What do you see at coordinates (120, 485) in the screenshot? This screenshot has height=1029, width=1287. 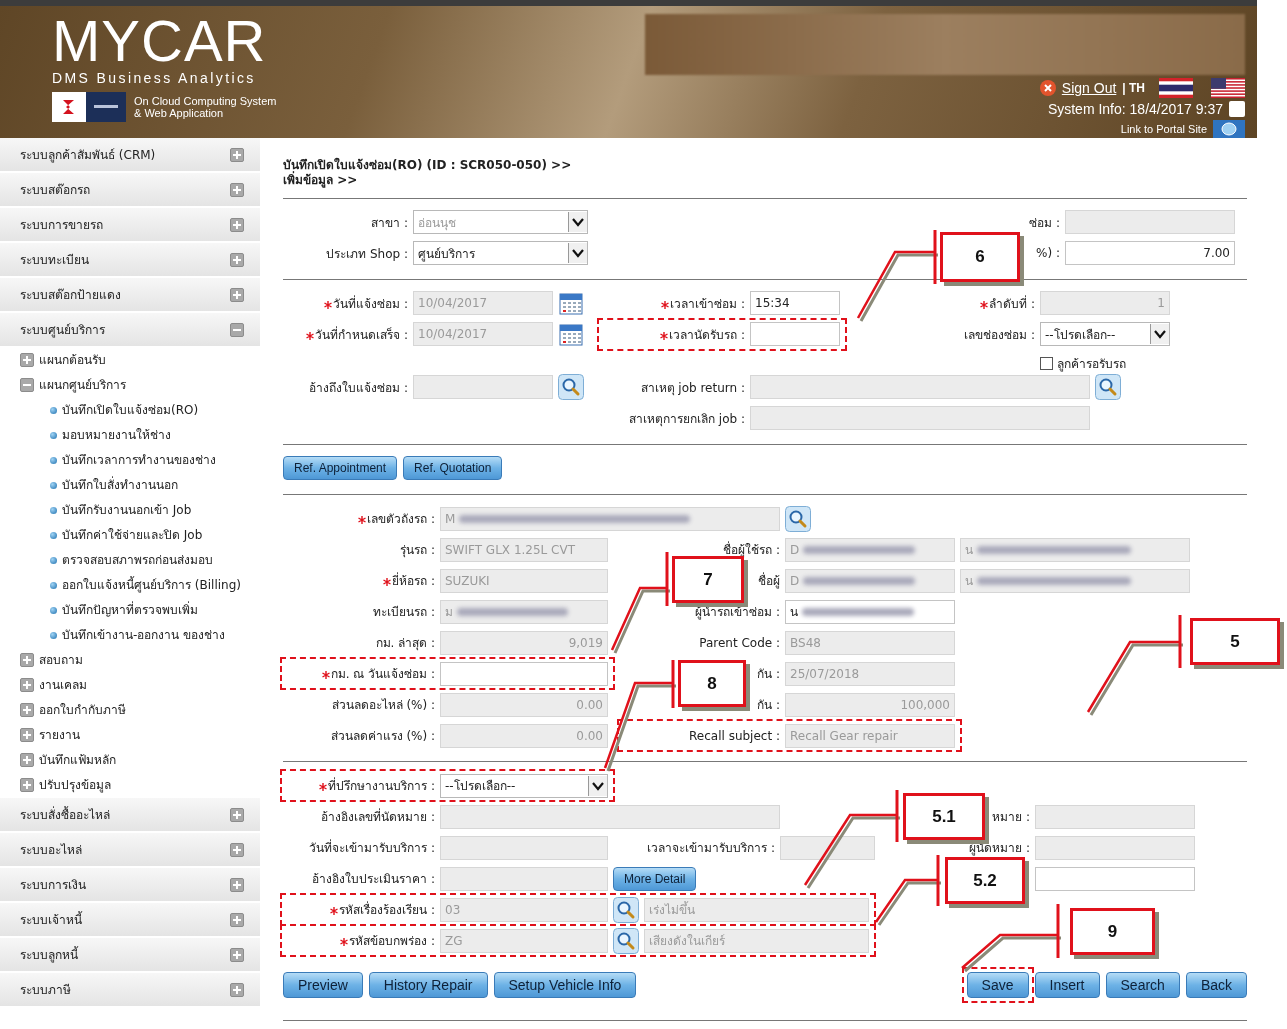 I see `menu-link: บันทึกใบสั่งทำงานนอก` at bounding box center [120, 485].